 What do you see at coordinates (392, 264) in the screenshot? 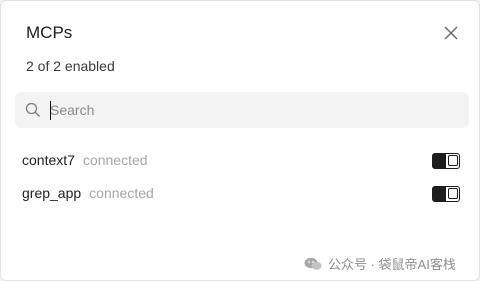
I see `watermark-text: 公众号 · 袋鼠帝AI客栈` at bounding box center [392, 264].